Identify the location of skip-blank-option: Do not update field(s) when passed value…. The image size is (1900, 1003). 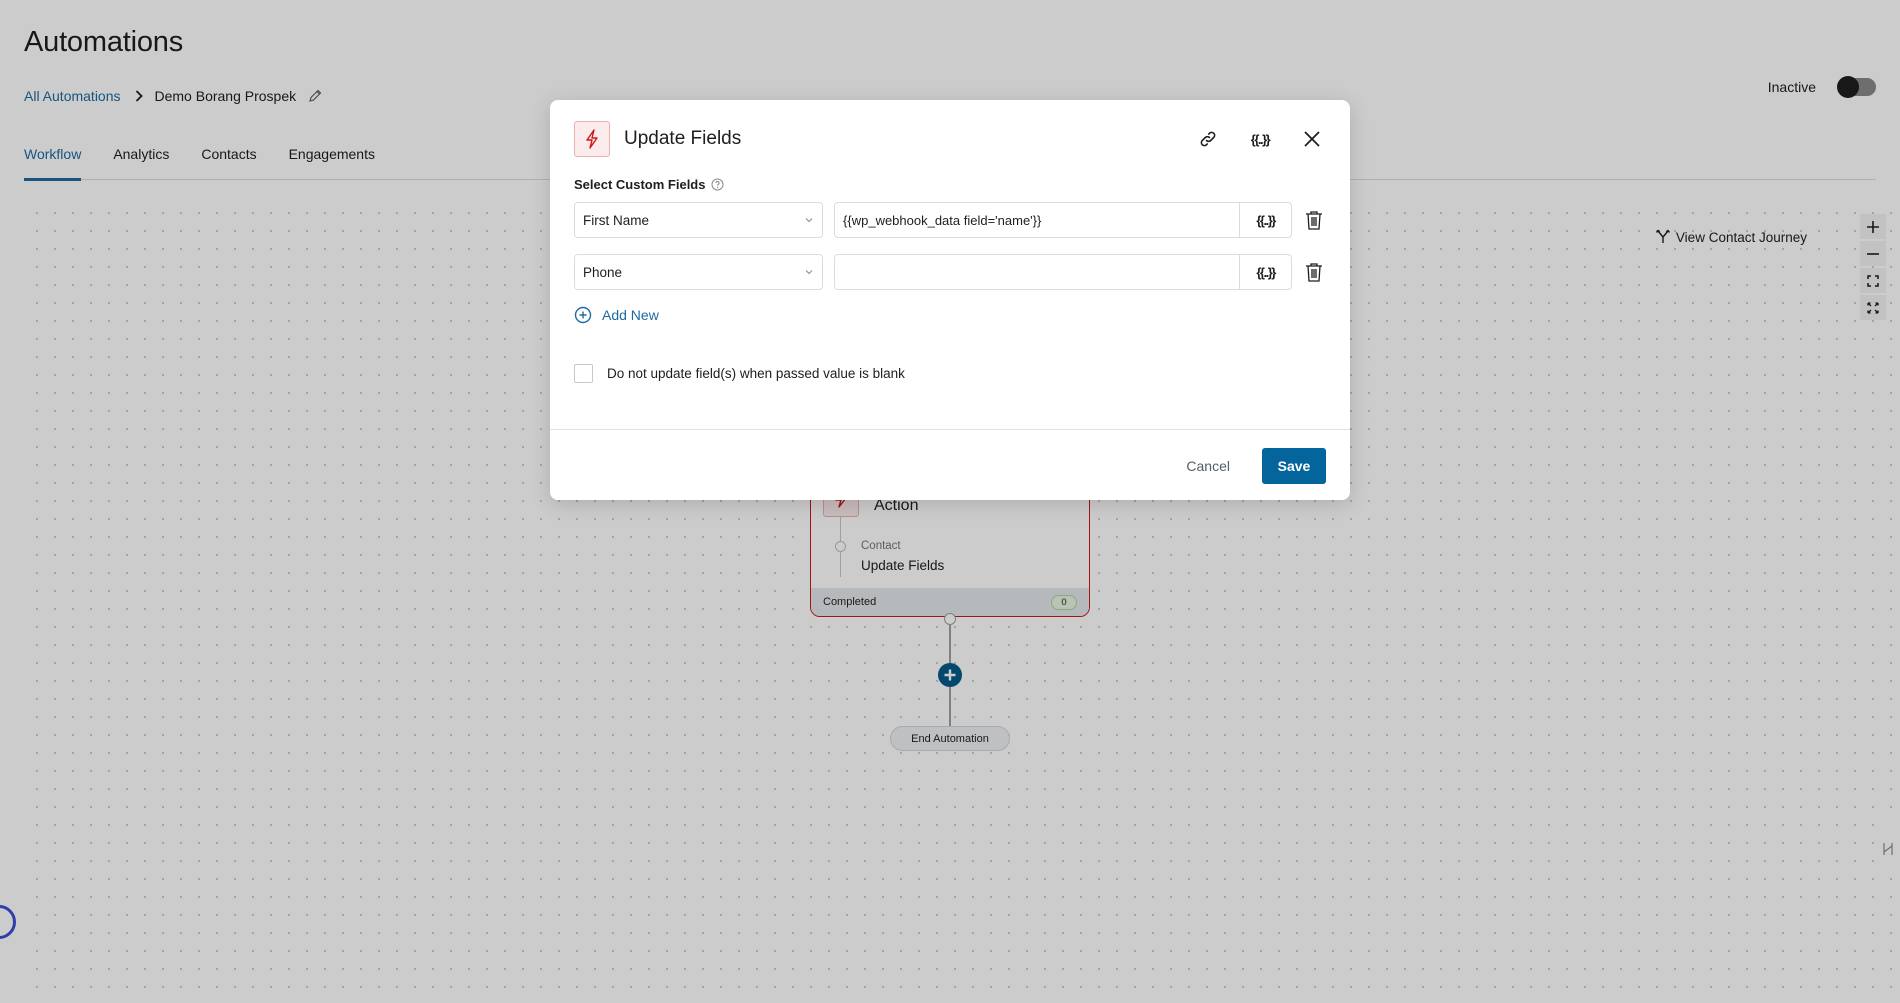
(739, 373).